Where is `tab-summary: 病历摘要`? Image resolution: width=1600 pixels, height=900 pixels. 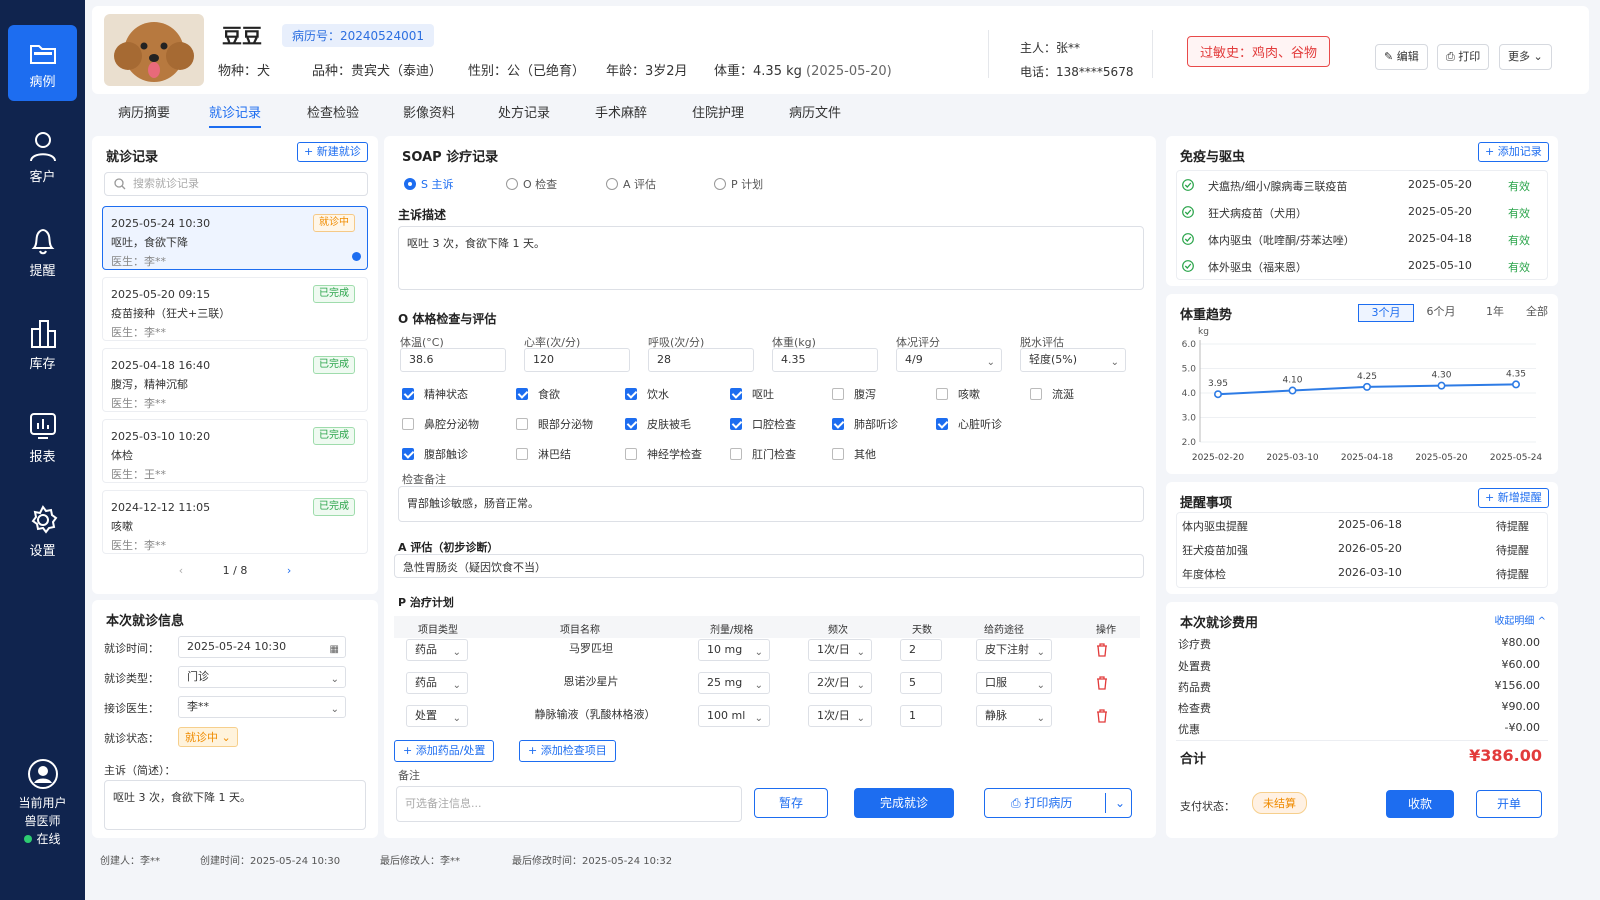
tab-summary: 病历摘要 is located at coordinates (144, 111).